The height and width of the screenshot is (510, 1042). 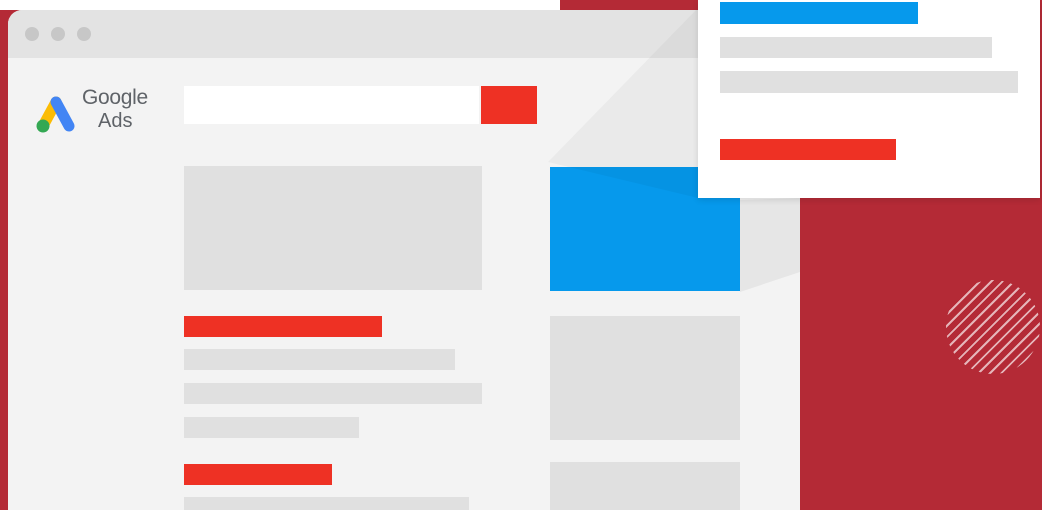 What do you see at coordinates (280, 5) in the screenshot?
I see `top-white-strip` at bounding box center [280, 5].